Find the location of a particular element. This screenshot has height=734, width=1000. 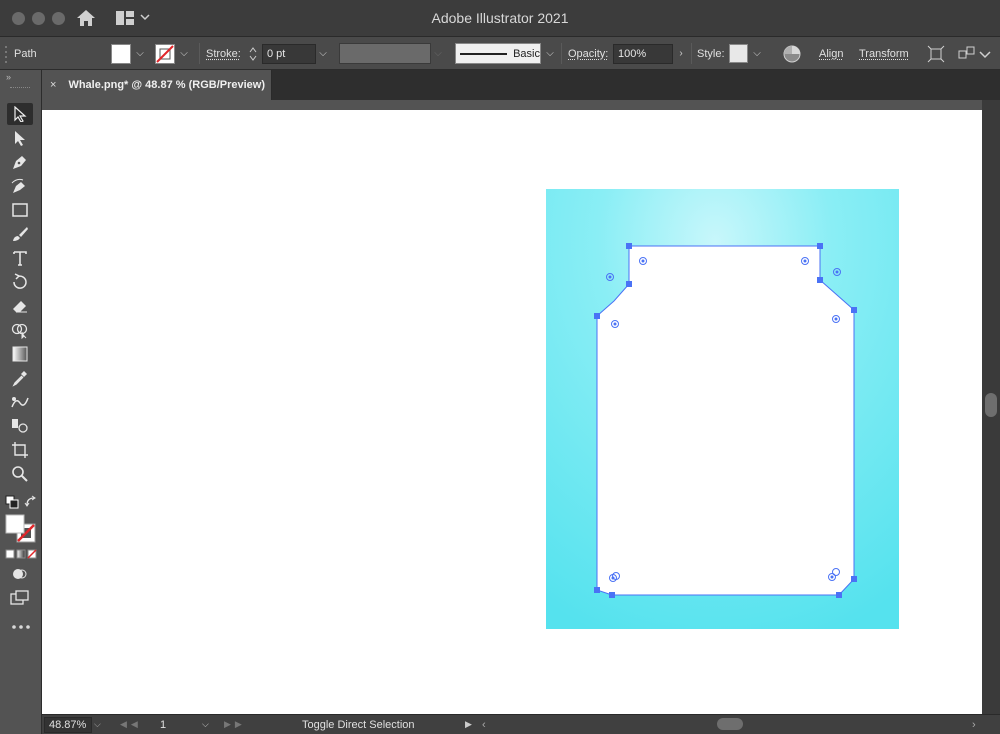

next-last-artboard-buttons: ▶▶ is located at coordinates (235, 724).